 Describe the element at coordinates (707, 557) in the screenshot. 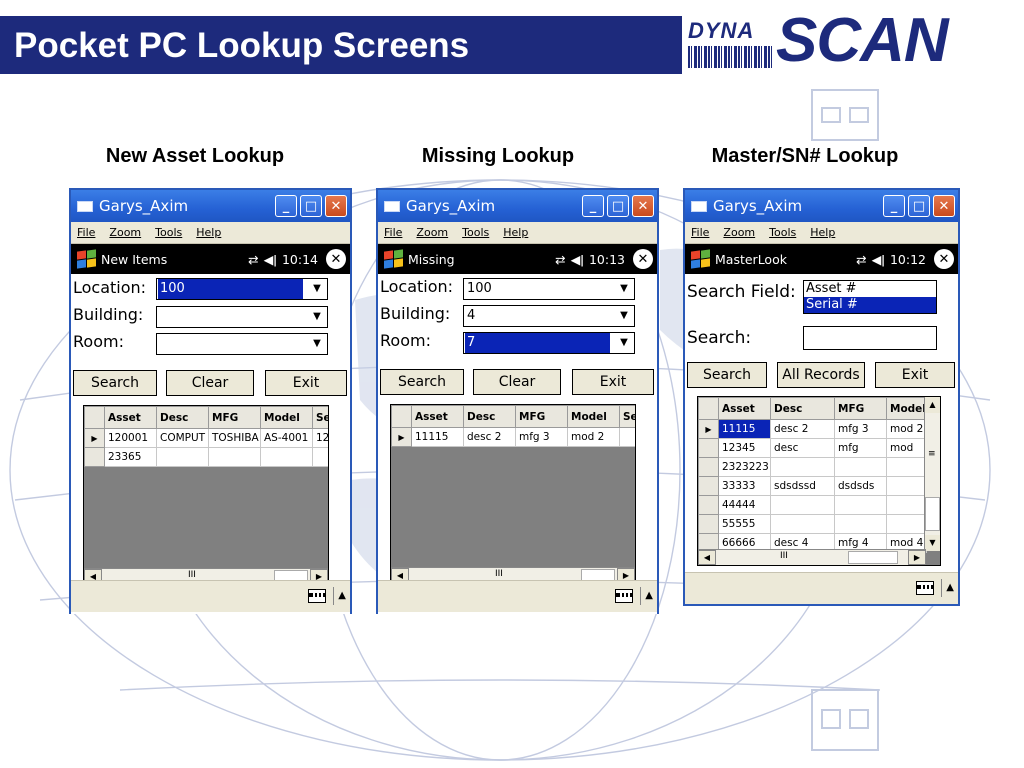

I see `scroll-left-icon: ◀` at that location.